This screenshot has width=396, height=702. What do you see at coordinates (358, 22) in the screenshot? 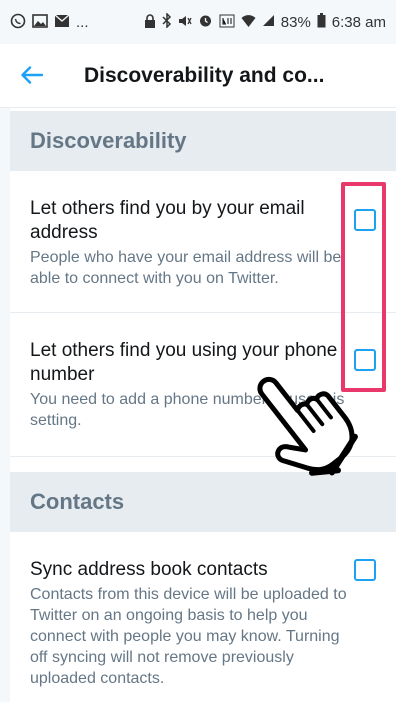
I see `clock: 6:38 am` at bounding box center [358, 22].